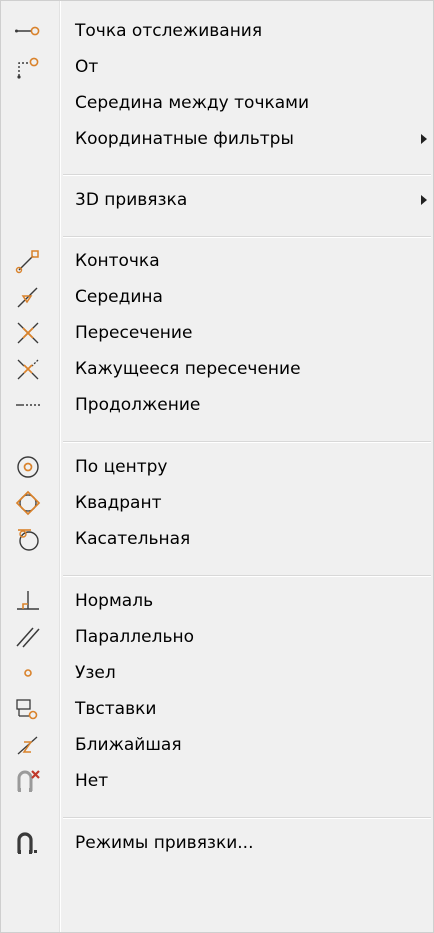  What do you see at coordinates (87, 67) in the screenshot?
I see `menu-item-label: От` at bounding box center [87, 67].